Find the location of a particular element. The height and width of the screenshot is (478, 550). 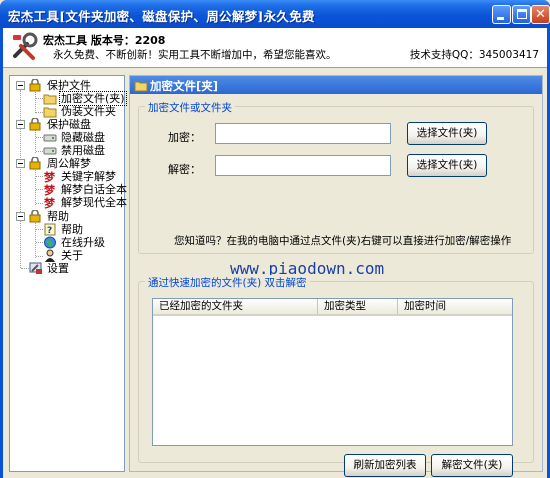

tree-item-label: 解梦现代全本 is located at coordinates (94, 202).